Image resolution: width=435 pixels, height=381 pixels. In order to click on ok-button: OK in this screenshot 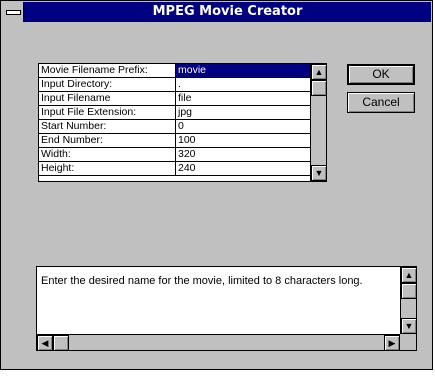, I will do `click(381, 74)`.